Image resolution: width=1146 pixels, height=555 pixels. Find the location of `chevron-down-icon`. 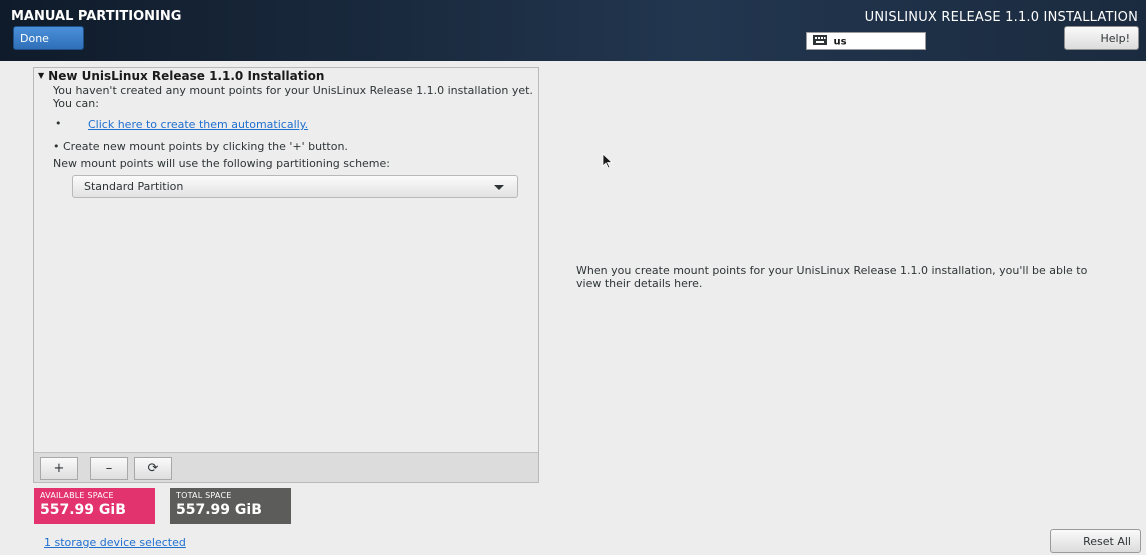

chevron-down-icon is located at coordinates (499, 187).